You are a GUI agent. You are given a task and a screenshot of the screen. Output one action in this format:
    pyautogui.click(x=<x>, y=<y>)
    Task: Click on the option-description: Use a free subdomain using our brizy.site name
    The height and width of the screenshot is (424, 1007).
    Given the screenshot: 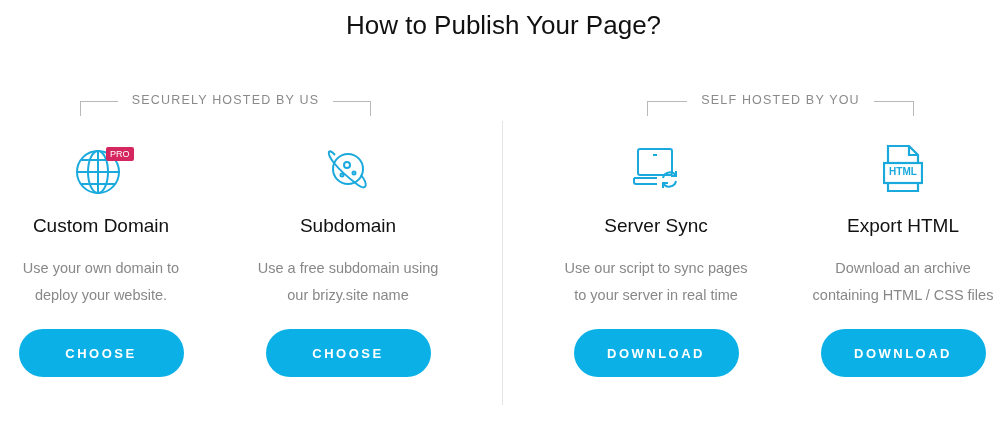 What is the action you would take?
    pyautogui.click(x=348, y=282)
    